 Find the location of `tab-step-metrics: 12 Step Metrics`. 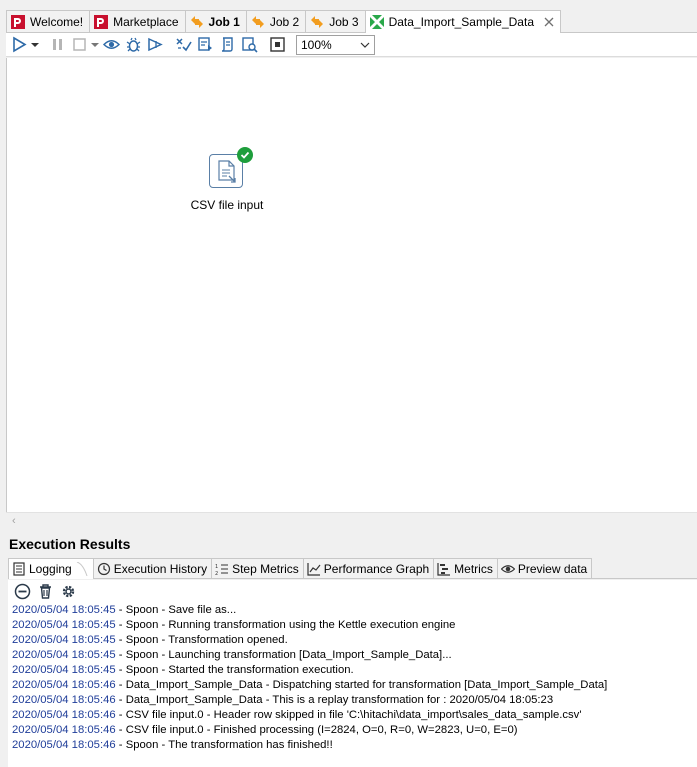

tab-step-metrics: 12 Step Metrics is located at coordinates (257, 568).